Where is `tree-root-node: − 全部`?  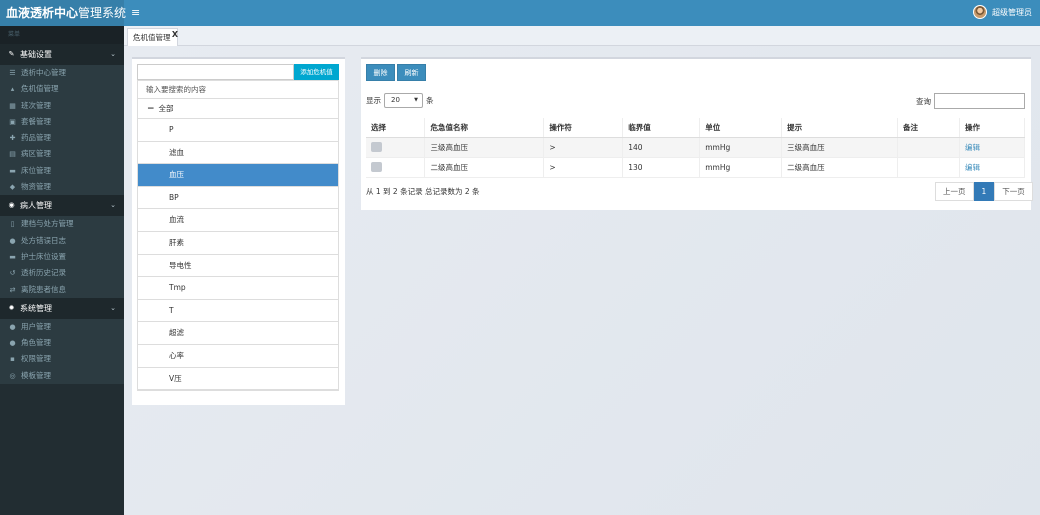
tree-root-node: − 全部 is located at coordinates (238, 109).